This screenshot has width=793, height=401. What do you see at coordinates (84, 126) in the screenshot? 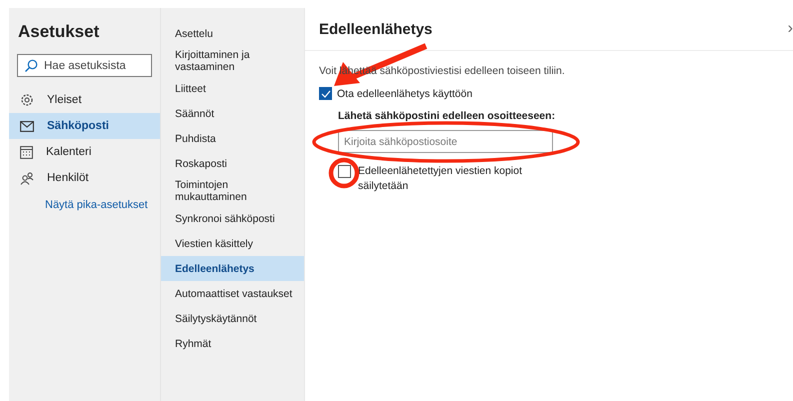
I see `category-item: Sähköposti` at bounding box center [84, 126].